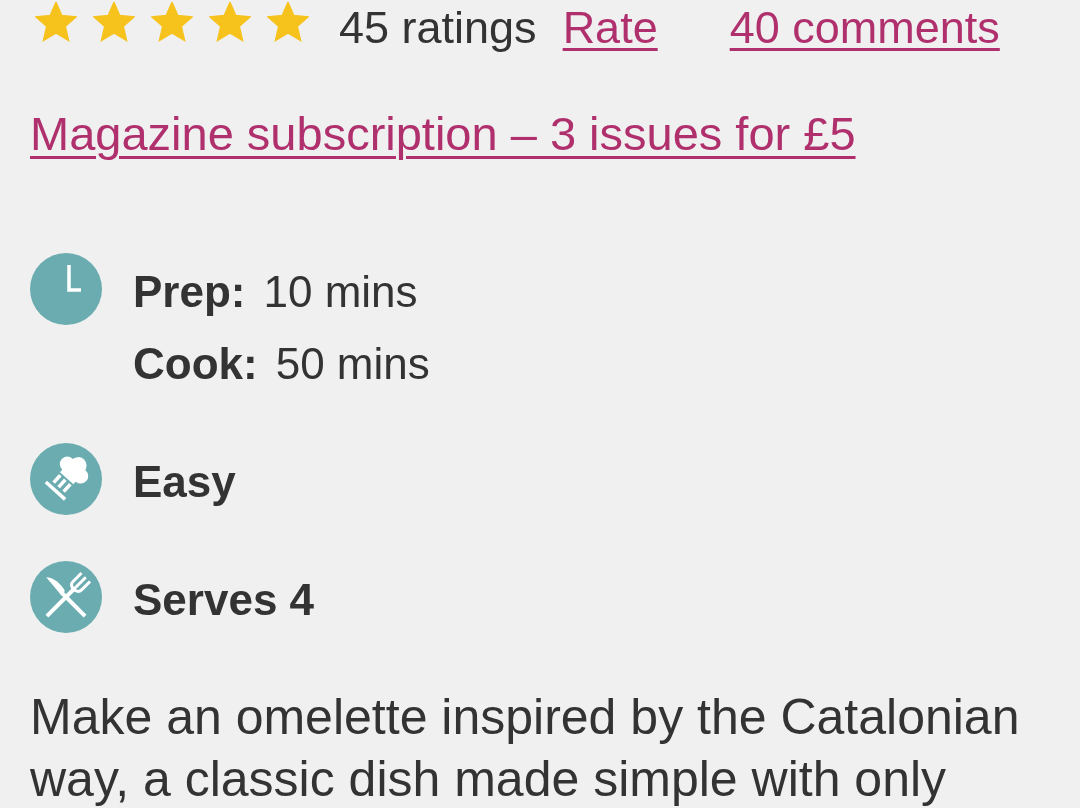 The width and height of the screenshot is (1080, 808). What do you see at coordinates (189, 292) in the screenshot?
I see `detail-label: Prep:` at bounding box center [189, 292].